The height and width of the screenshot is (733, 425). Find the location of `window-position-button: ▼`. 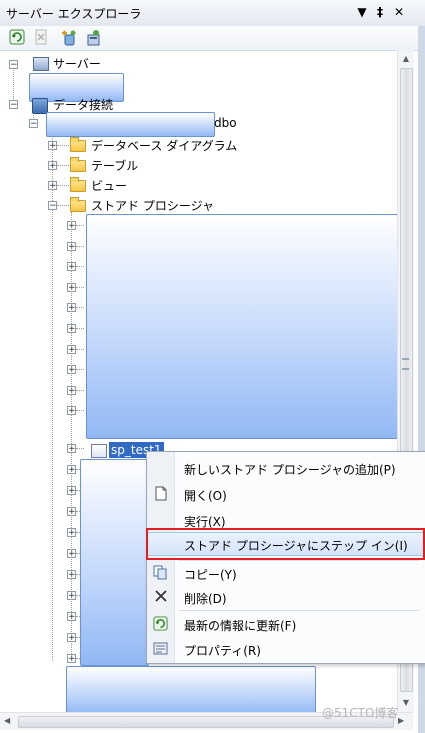

window-position-button: ▼ is located at coordinates (362, 12).